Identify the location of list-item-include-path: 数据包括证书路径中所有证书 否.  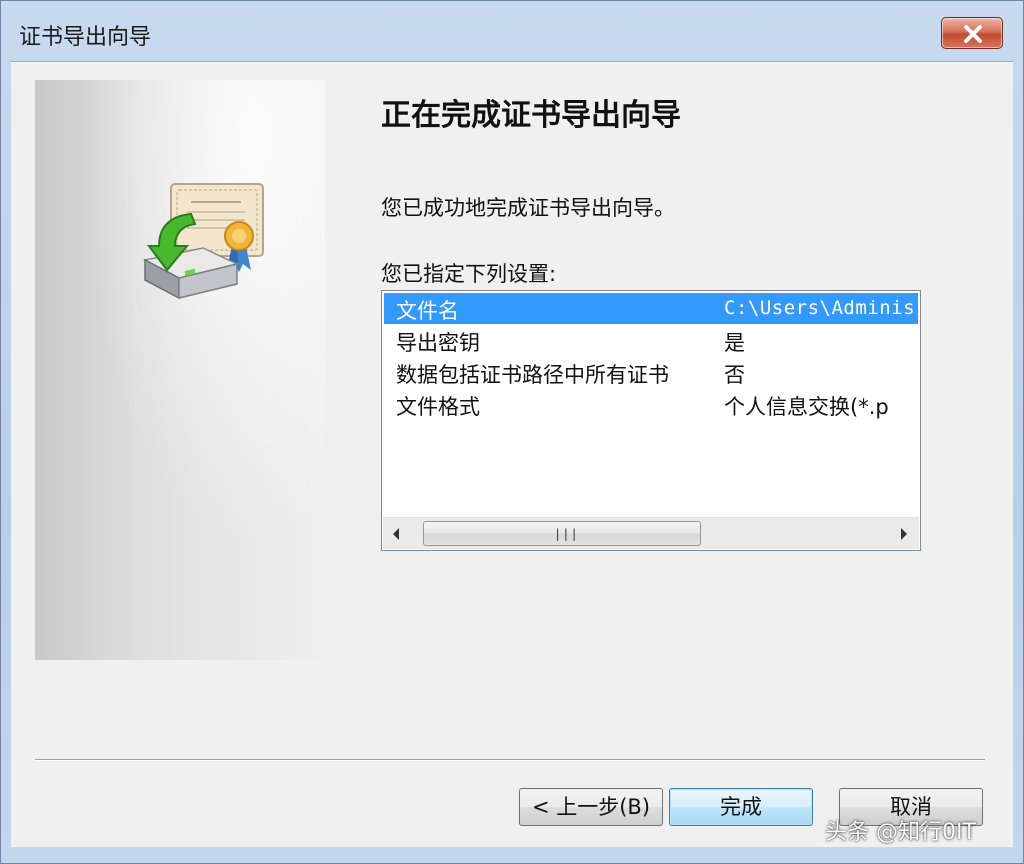
(651, 372).